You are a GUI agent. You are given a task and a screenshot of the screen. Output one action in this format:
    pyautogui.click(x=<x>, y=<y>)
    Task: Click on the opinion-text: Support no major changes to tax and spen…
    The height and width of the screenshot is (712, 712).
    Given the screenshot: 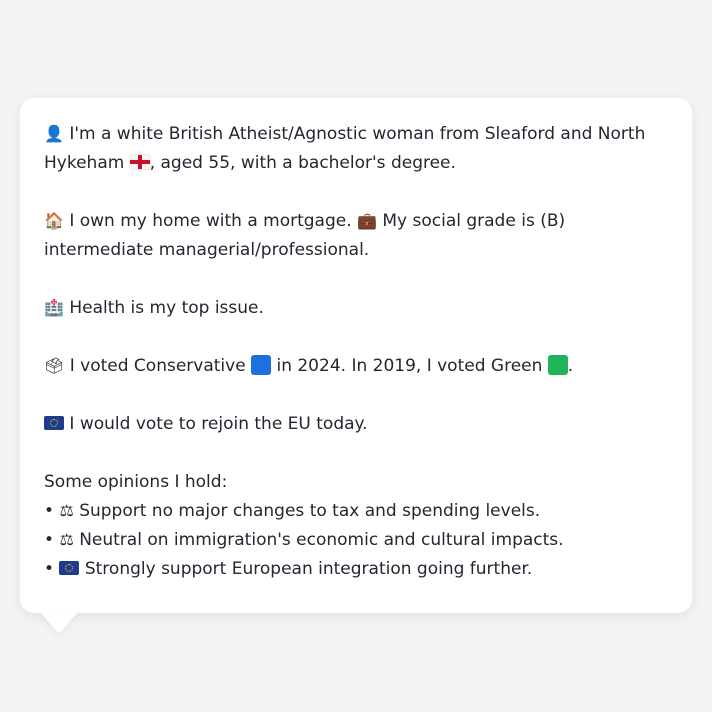 What is the action you would take?
    pyautogui.click(x=310, y=511)
    